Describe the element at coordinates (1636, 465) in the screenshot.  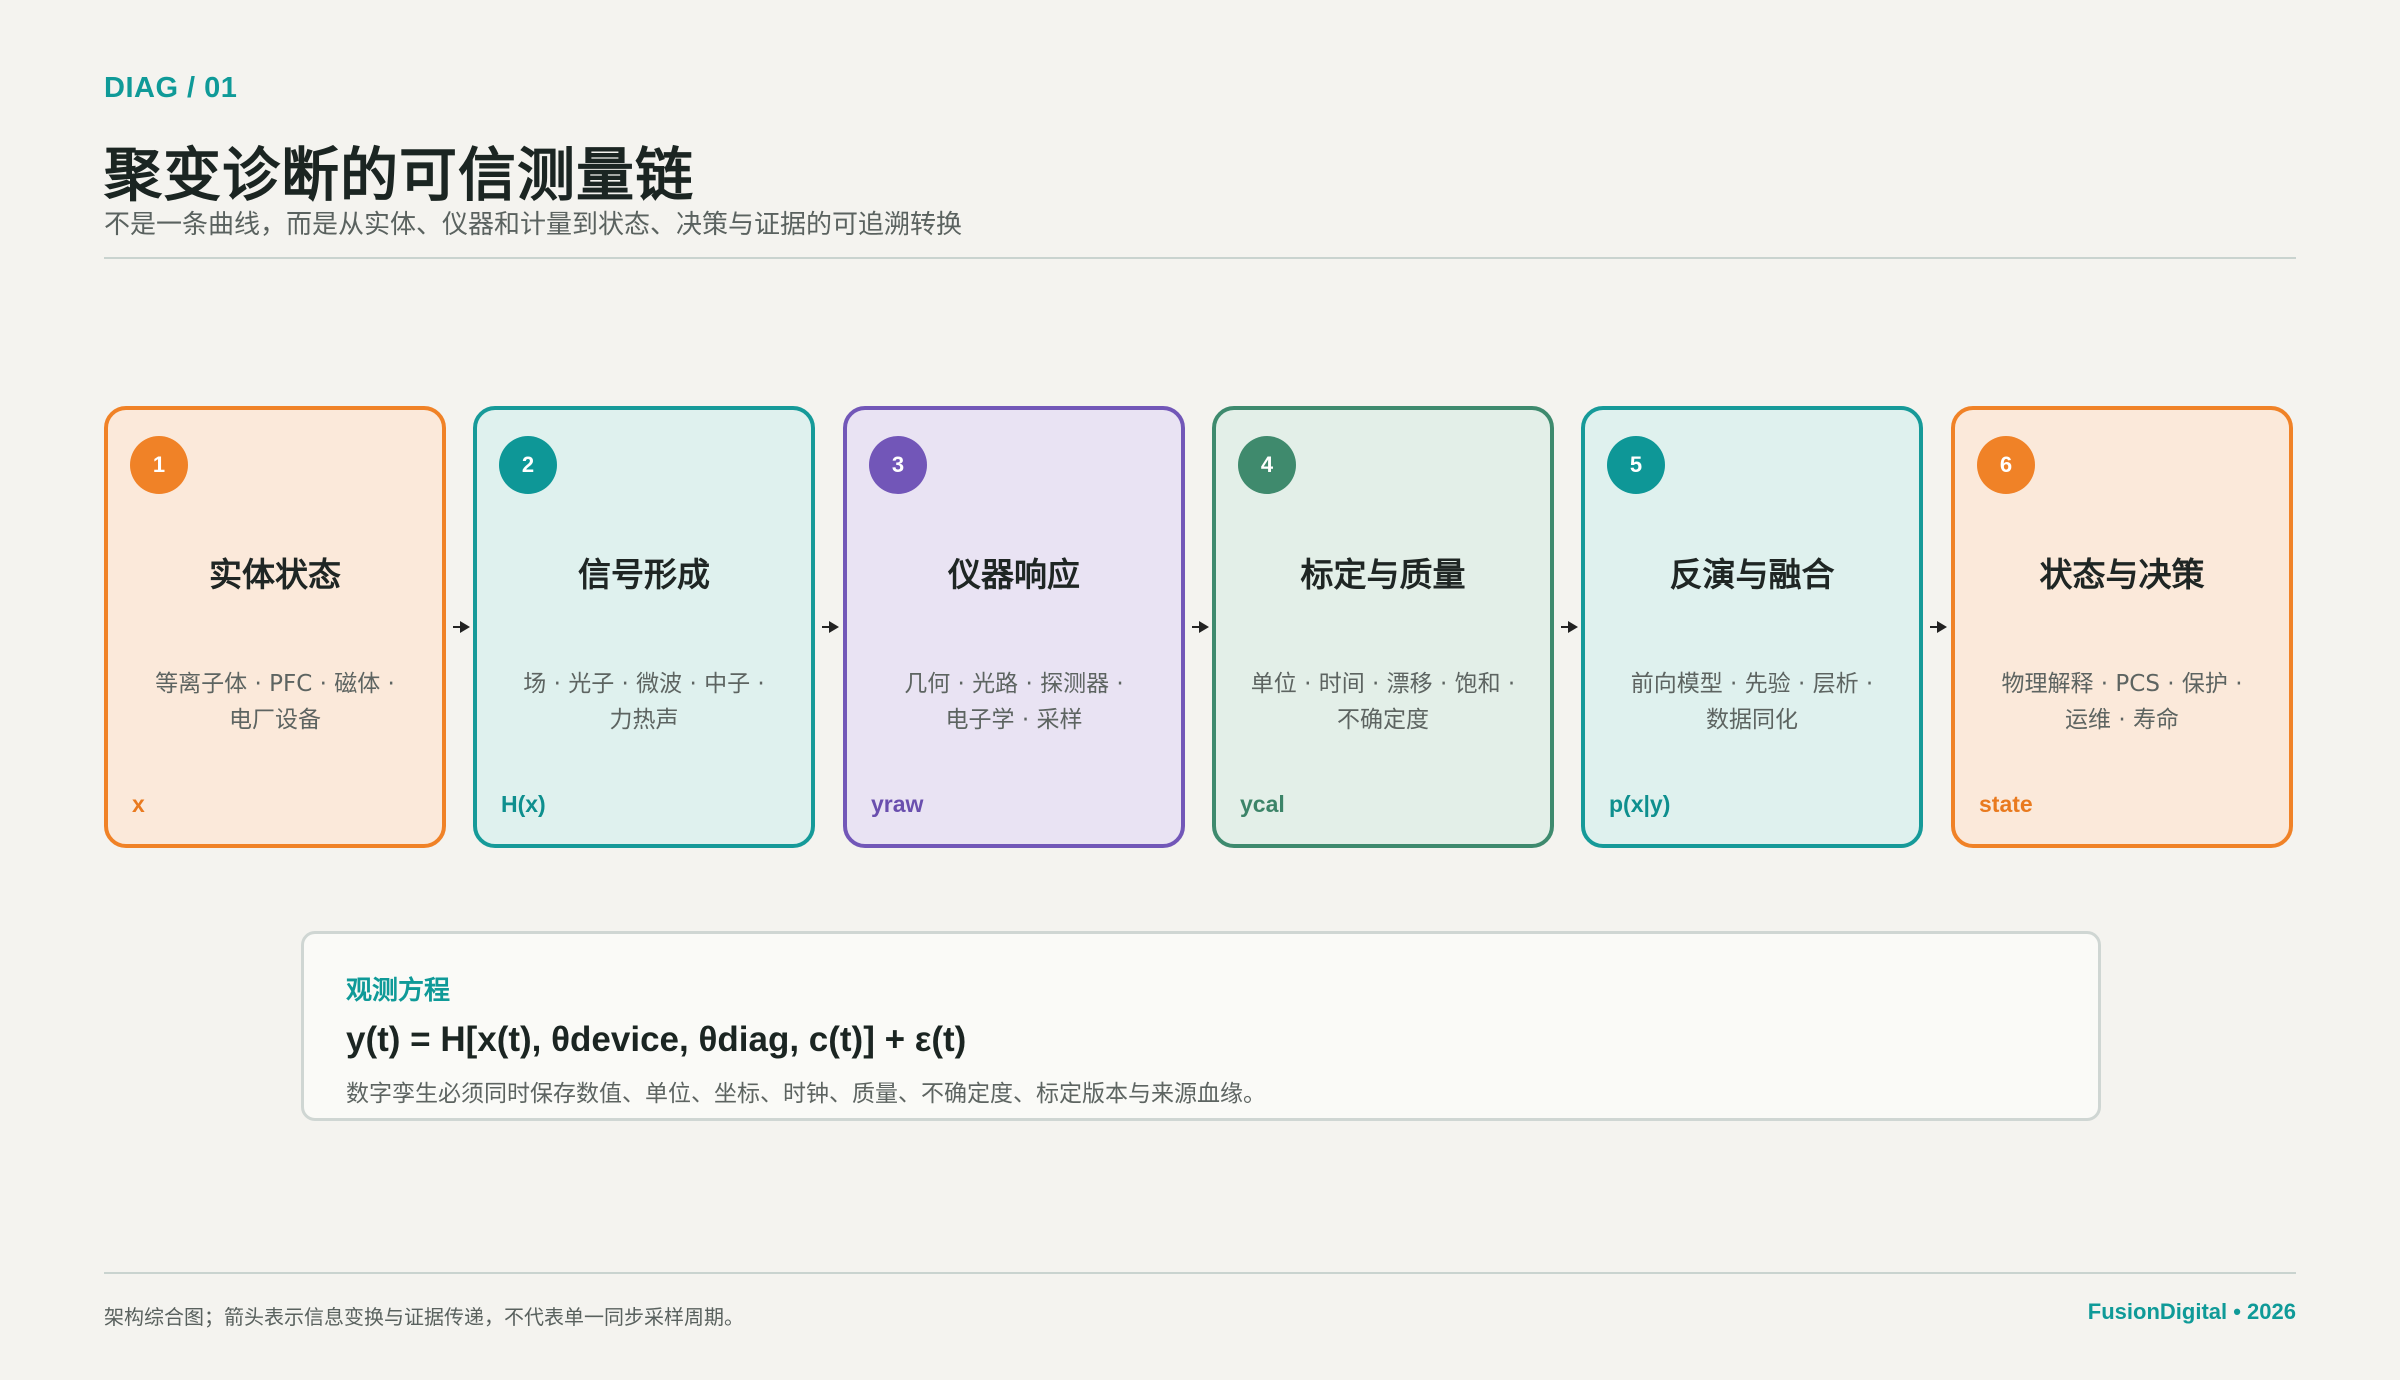
I see `stage-number-badge: 5` at that location.